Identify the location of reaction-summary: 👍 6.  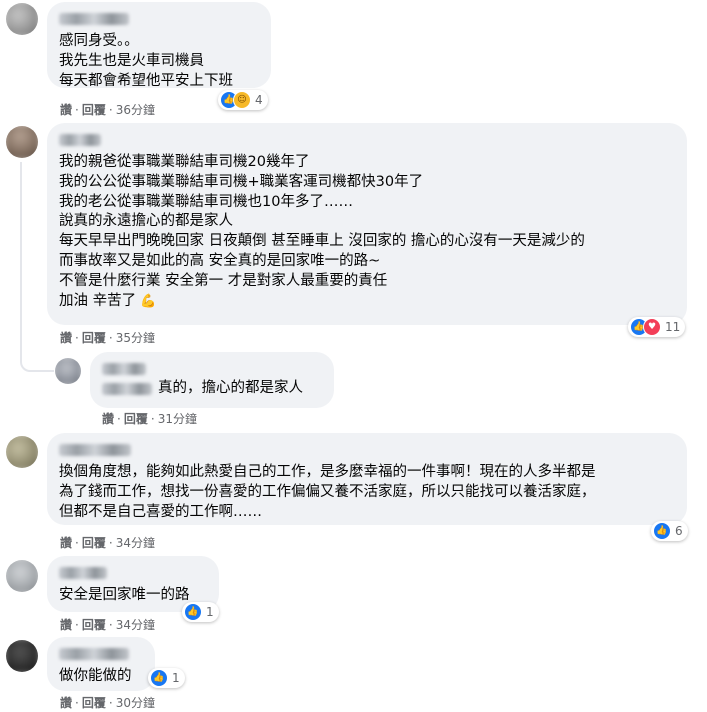
(669, 531).